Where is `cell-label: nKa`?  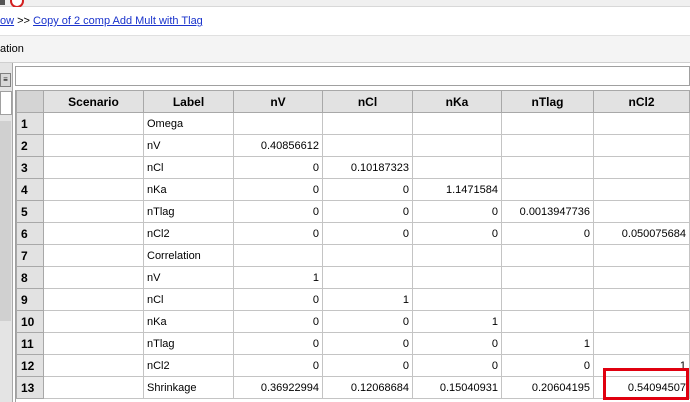
cell-label: nKa is located at coordinates (188, 321).